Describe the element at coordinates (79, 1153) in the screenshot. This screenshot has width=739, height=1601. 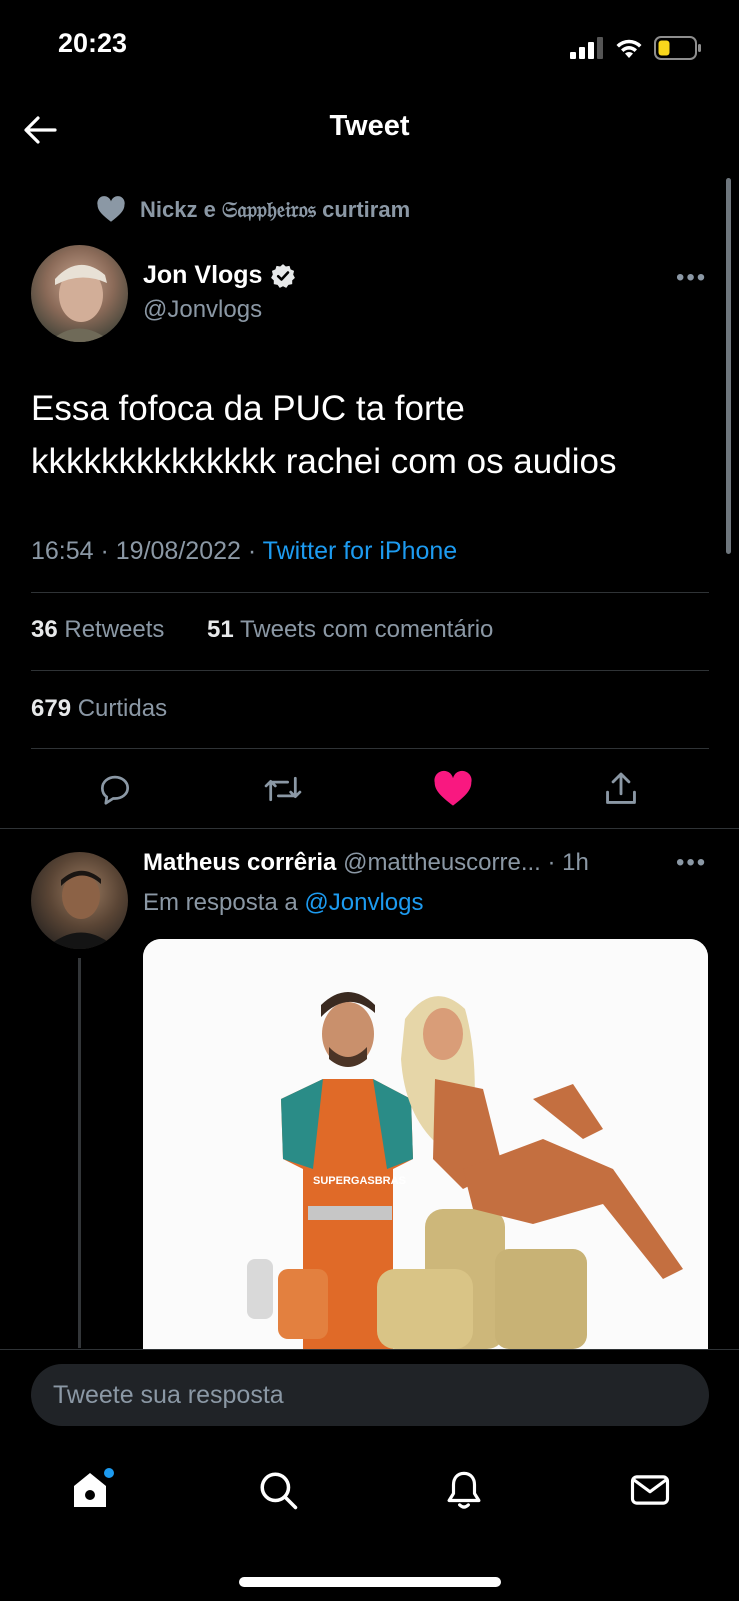
I see `thread-line` at that location.